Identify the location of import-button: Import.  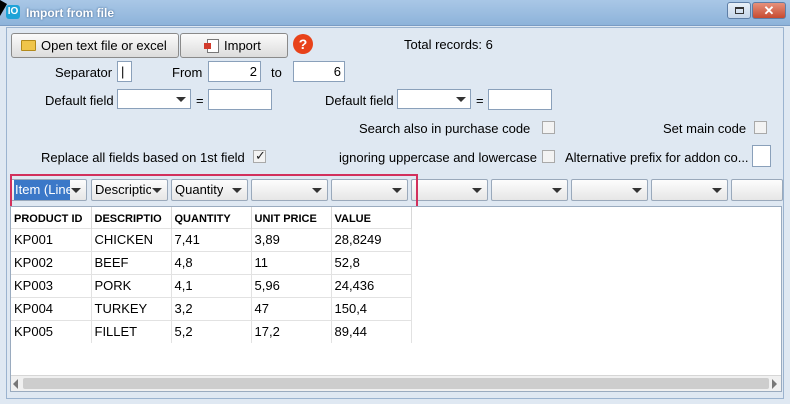
(234, 45).